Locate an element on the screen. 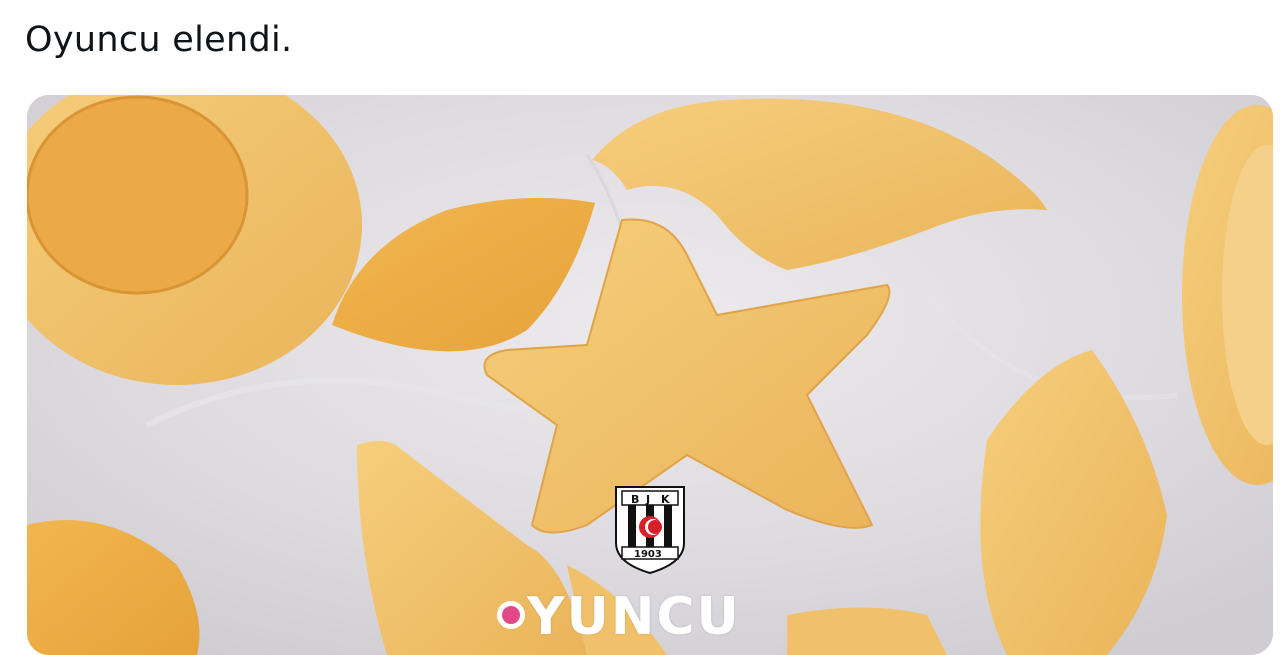 The width and height of the screenshot is (1280, 655). svg-text: 1903 is located at coordinates (648, 554).